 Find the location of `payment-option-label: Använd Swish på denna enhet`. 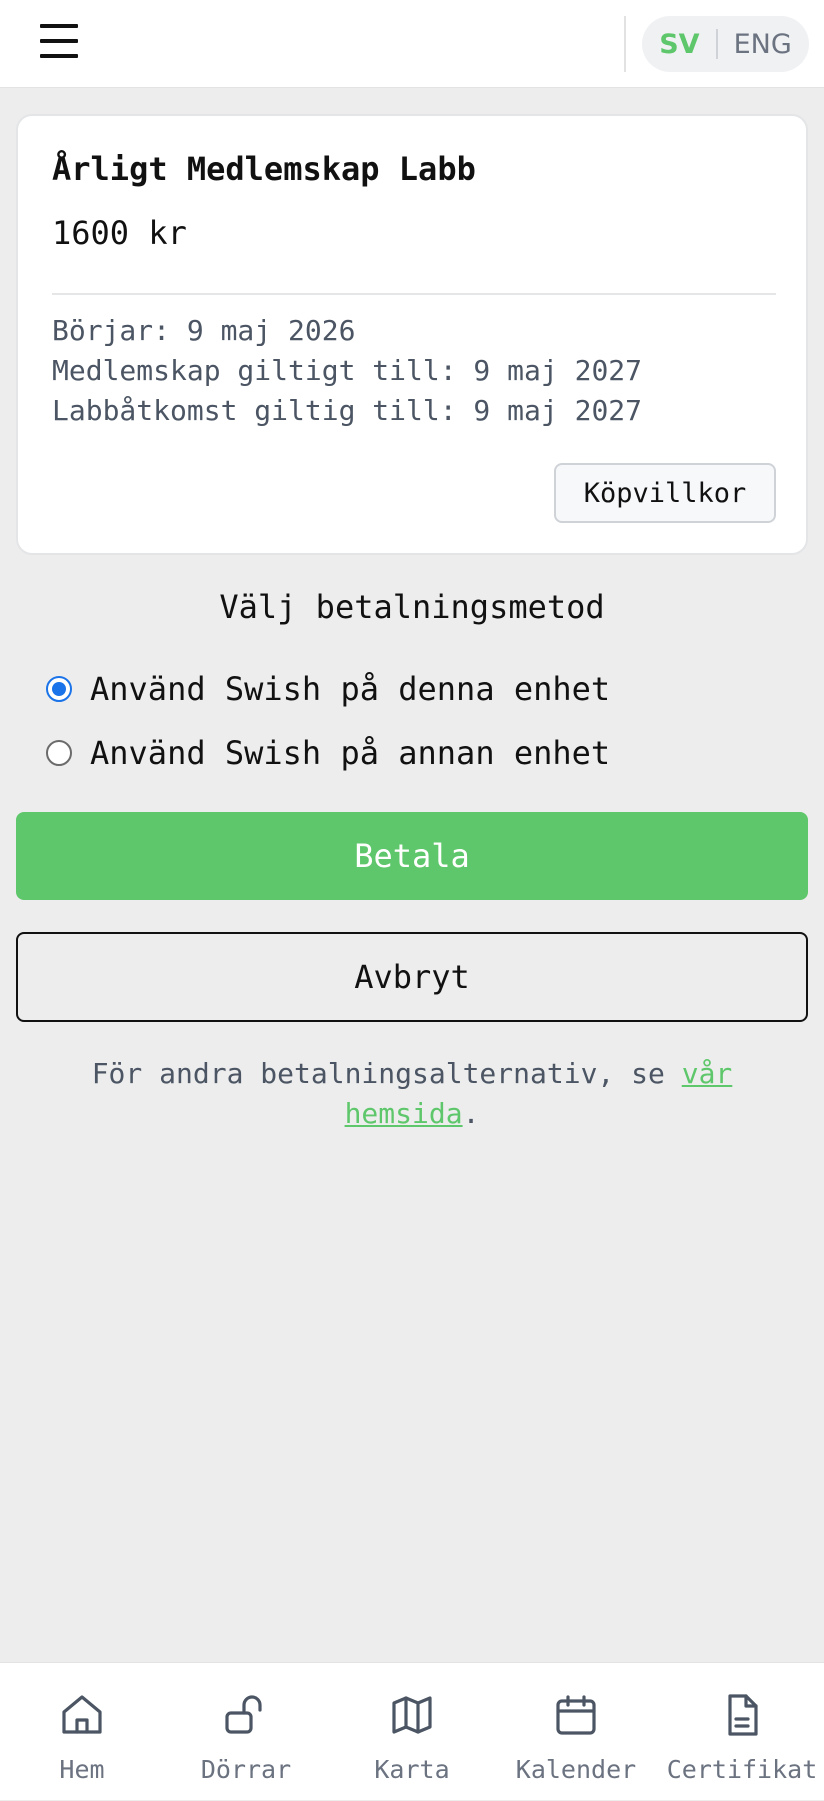

payment-option-label: Använd Swish på denna enhet is located at coordinates (350, 689).